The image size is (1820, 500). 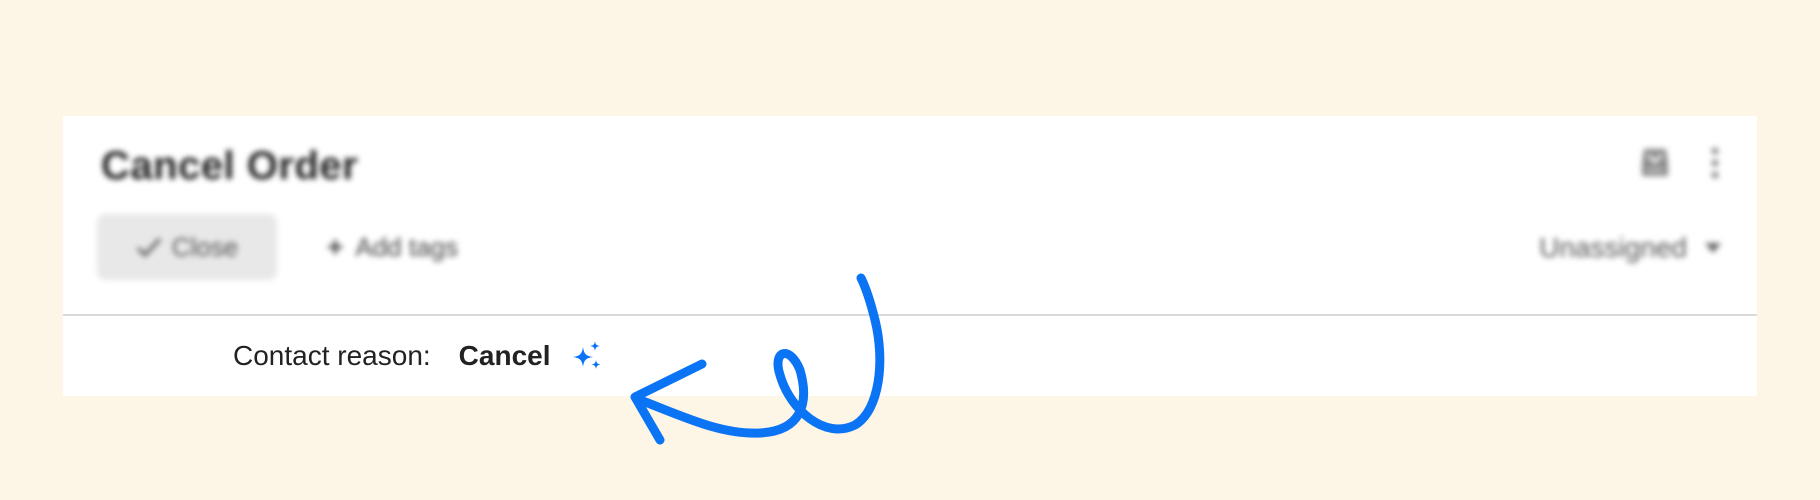 I want to click on close-button: Close, so click(x=187, y=247).